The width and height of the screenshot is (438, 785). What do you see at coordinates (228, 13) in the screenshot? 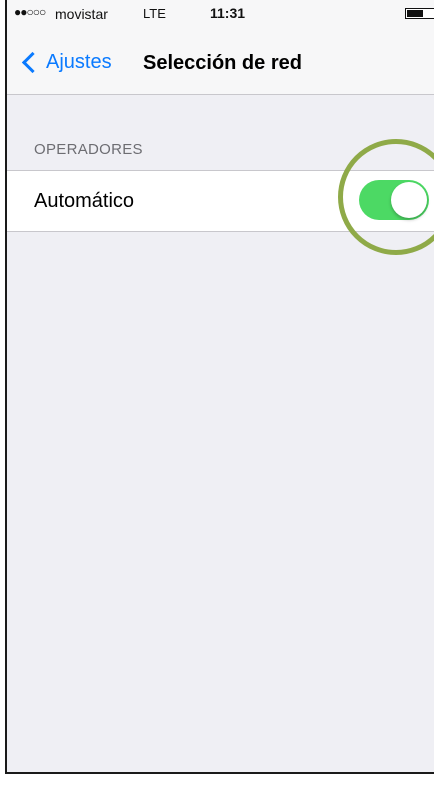
I see `status-time: 11:31` at bounding box center [228, 13].